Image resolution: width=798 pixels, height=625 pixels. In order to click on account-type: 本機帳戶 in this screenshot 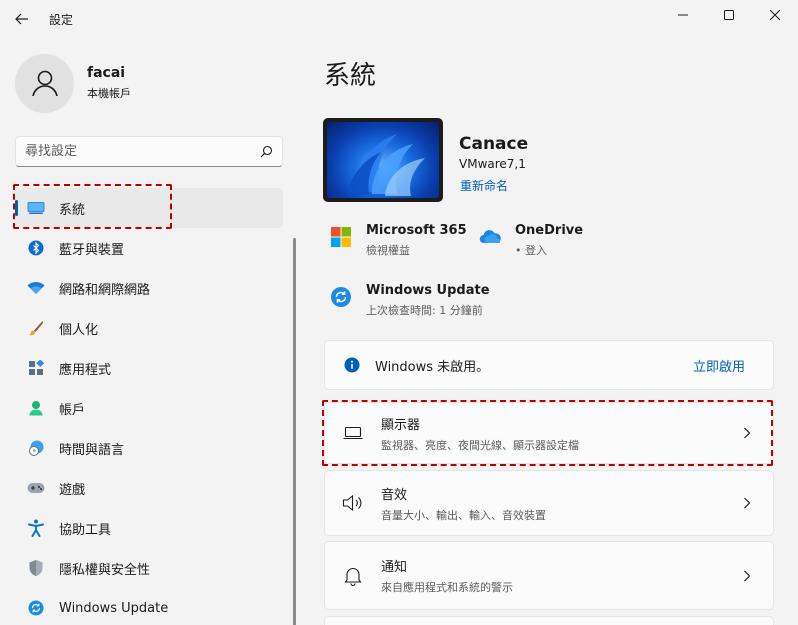, I will do `click(109, 93)`.